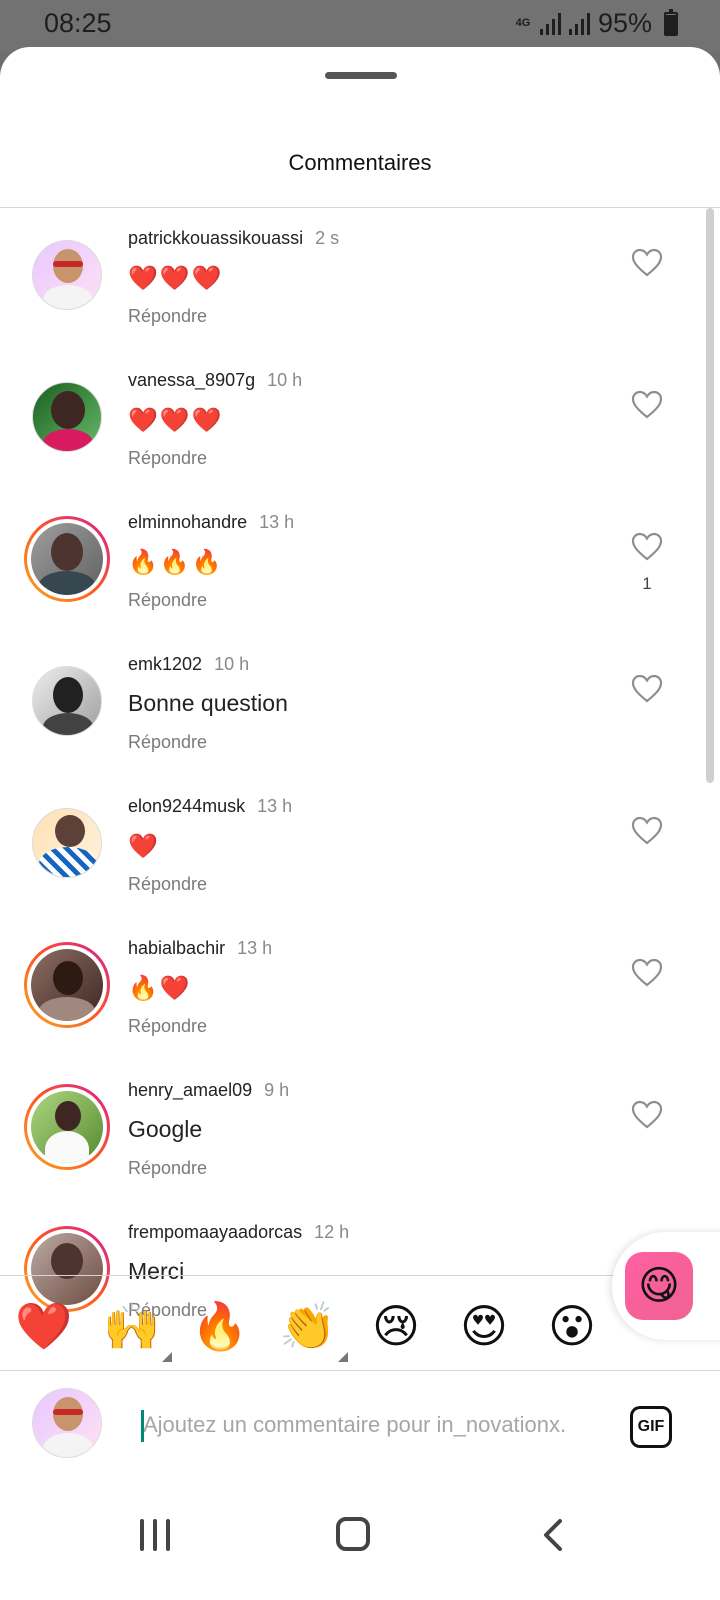 Image resolution: width=720 pixels, height=1600 pixels. What do you see at coordinates (220, 1326) in the screenshot?
I see `reaction-fire: 🔥` at bounding box center [220, 1326].